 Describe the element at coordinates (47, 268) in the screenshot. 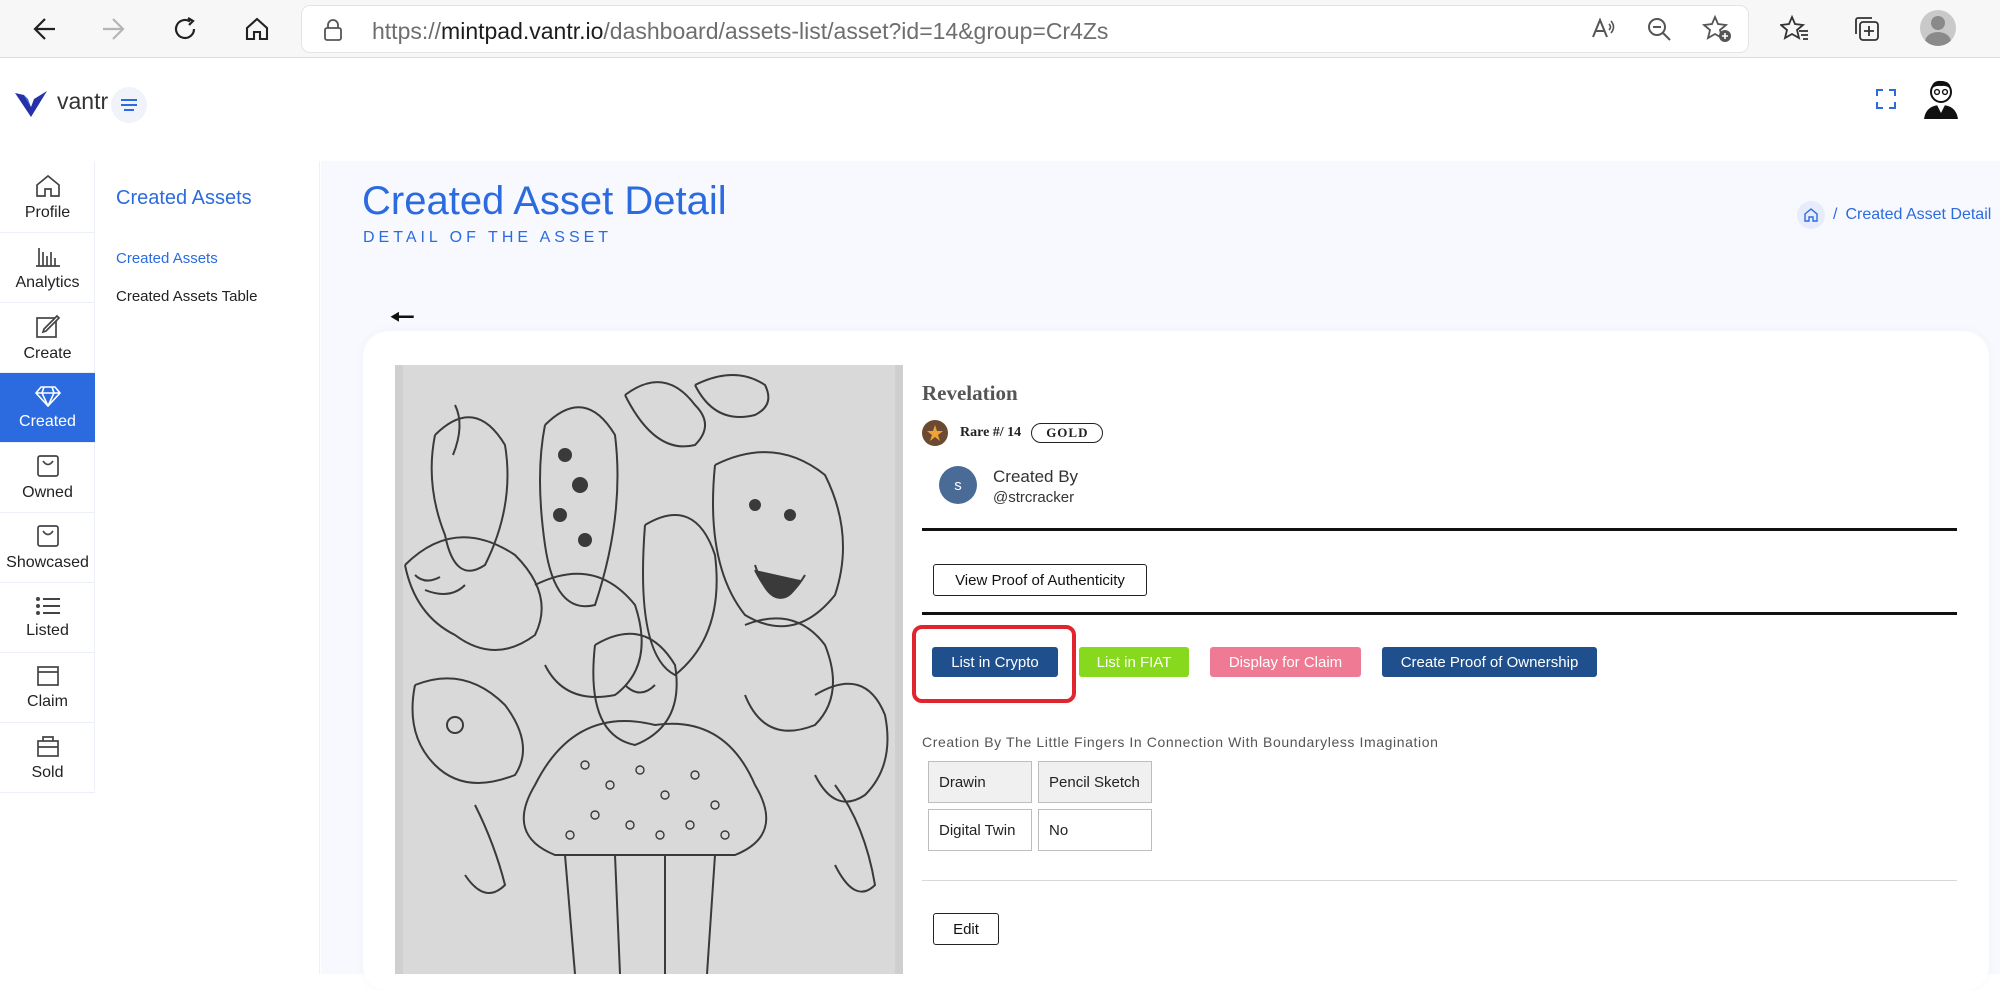

I see `sidebar-item-analytics: Analytics` at that location.